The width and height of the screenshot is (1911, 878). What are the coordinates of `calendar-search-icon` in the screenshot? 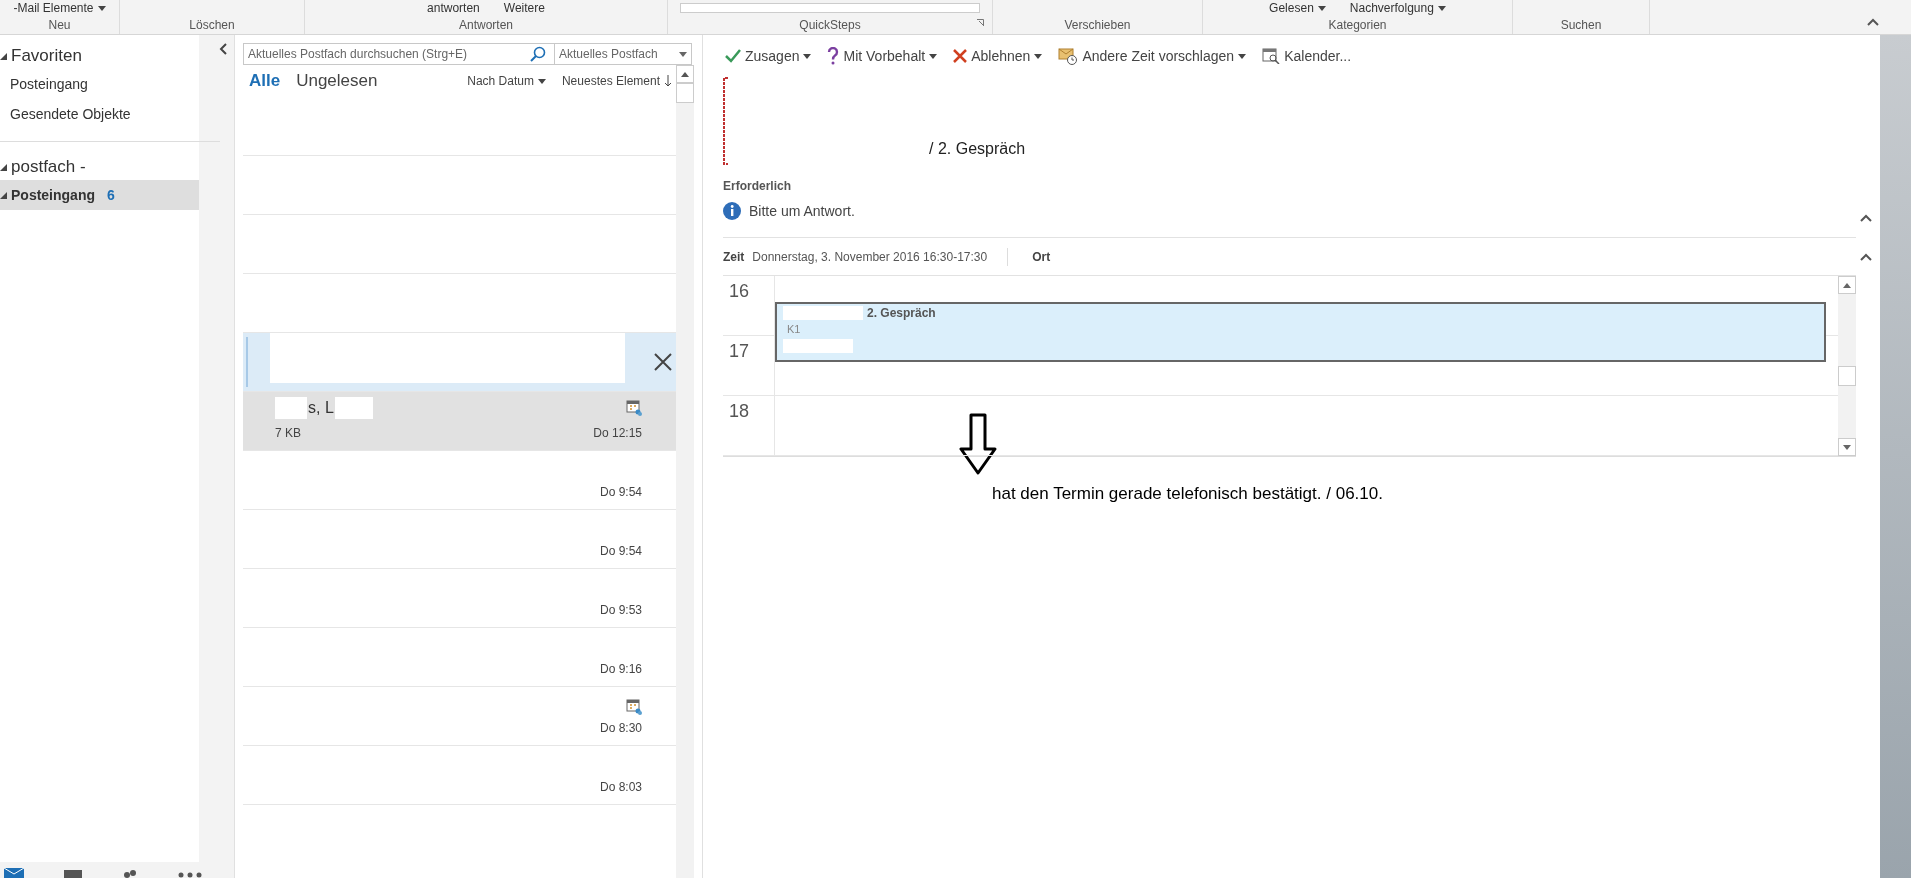 It's located at (1271, 56).